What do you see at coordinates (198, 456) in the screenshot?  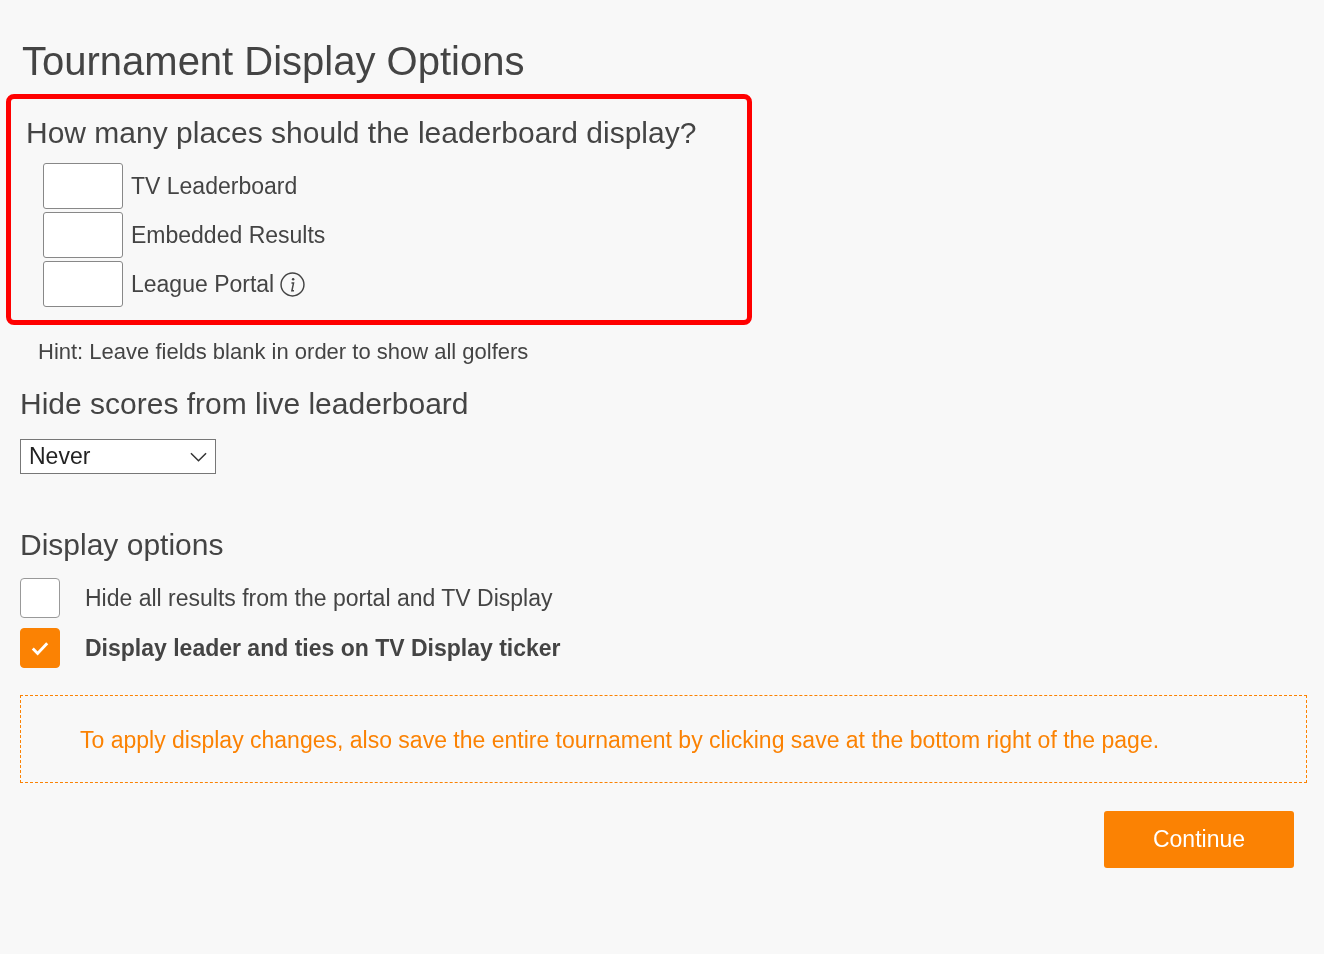 I see `chevron-icon` at bounding box center [198, 456].